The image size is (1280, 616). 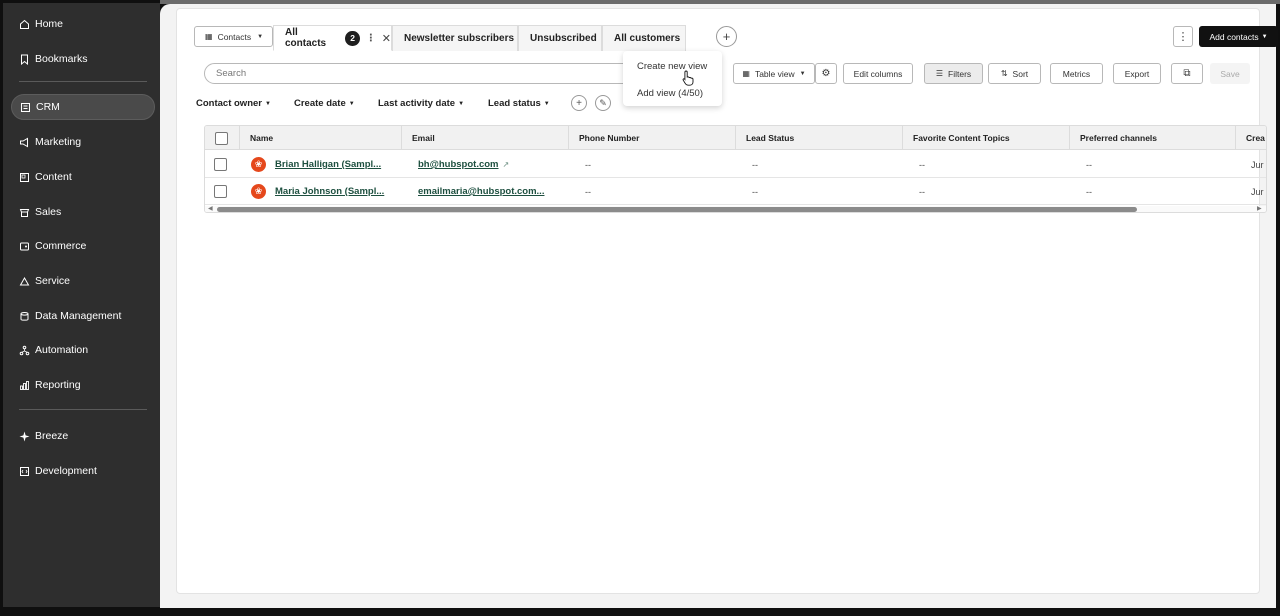 I want to click on column-header-email: Email, so click(x=485, y=138).